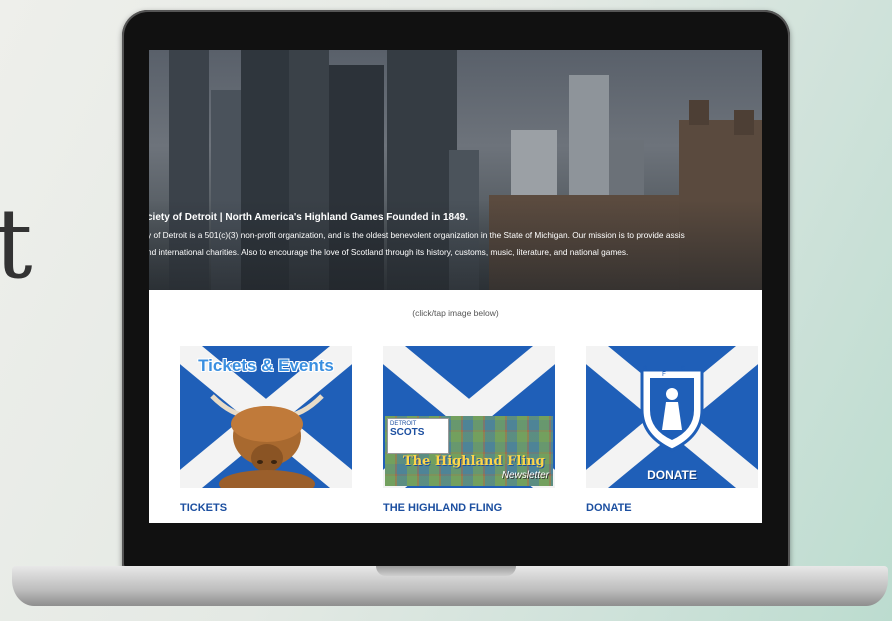 The height and width of the screenshot is (621, 892). I want to click on donate-banner: DONATE, so click(672, 475).